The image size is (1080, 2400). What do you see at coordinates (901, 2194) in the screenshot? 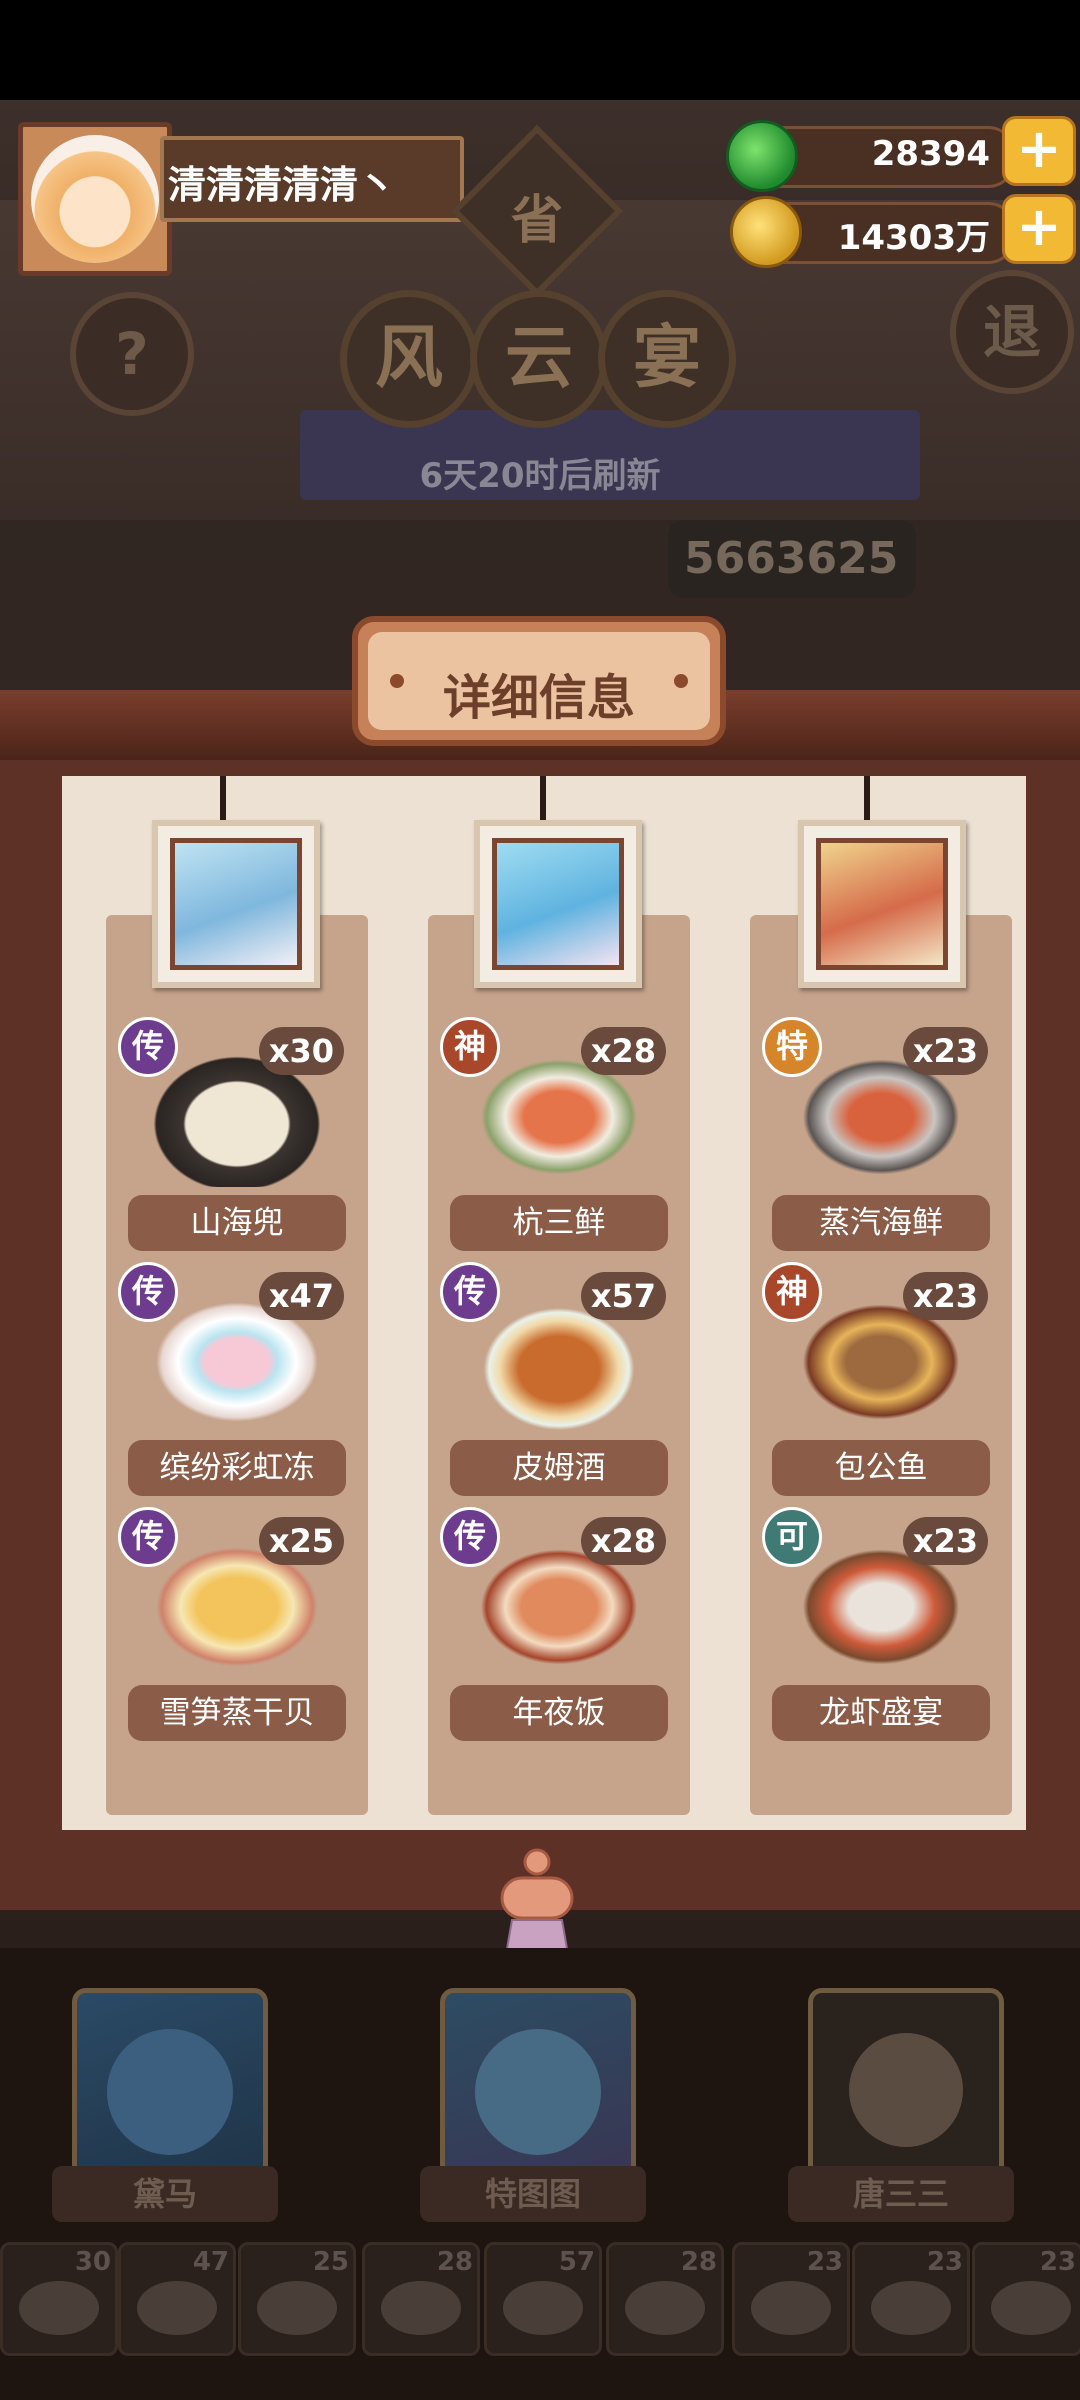
I see `character-name: 唐三三` at bounding box center [901, 2194].